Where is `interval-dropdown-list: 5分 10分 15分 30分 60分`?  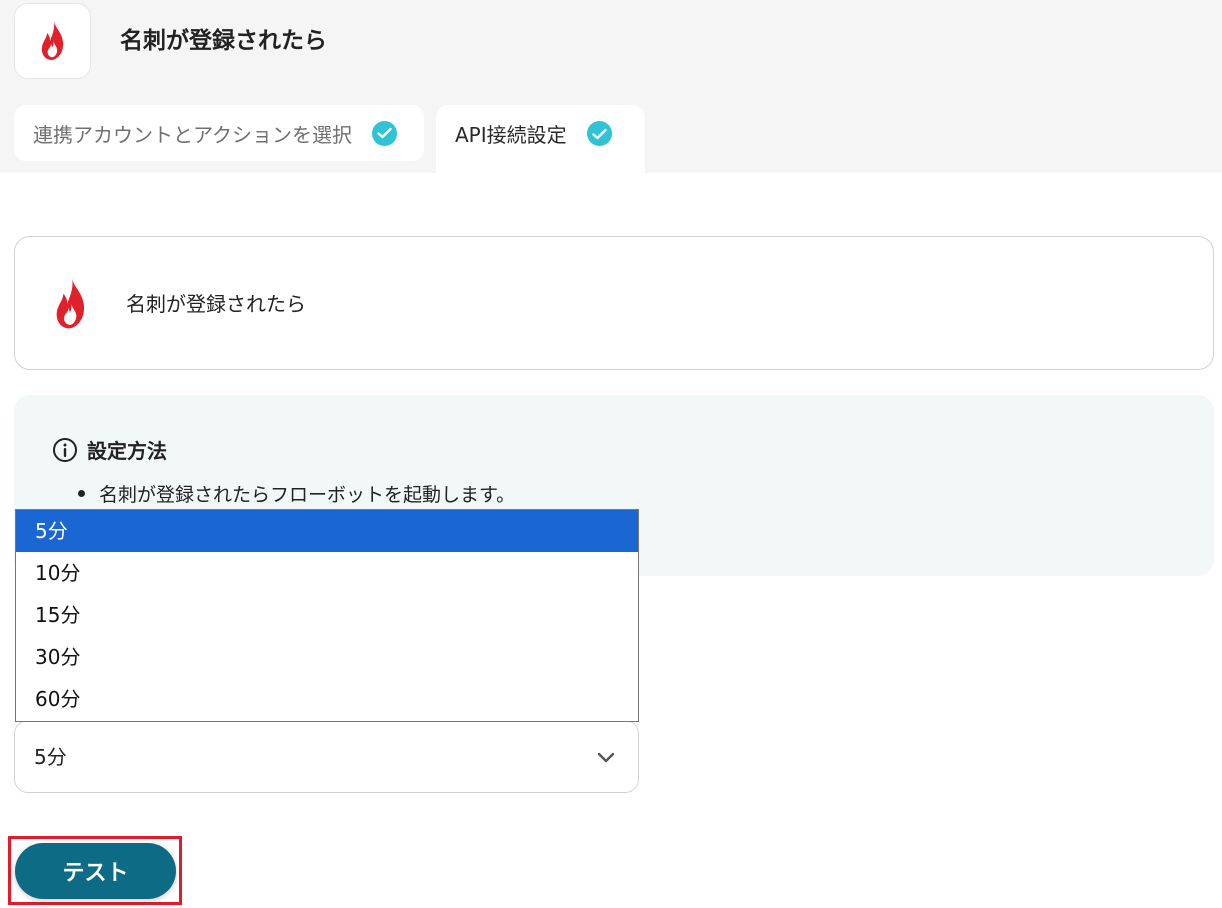
interval-dropdown-list: 5分 10分 15分 30分 60分 is located at coordinates (327, 615).